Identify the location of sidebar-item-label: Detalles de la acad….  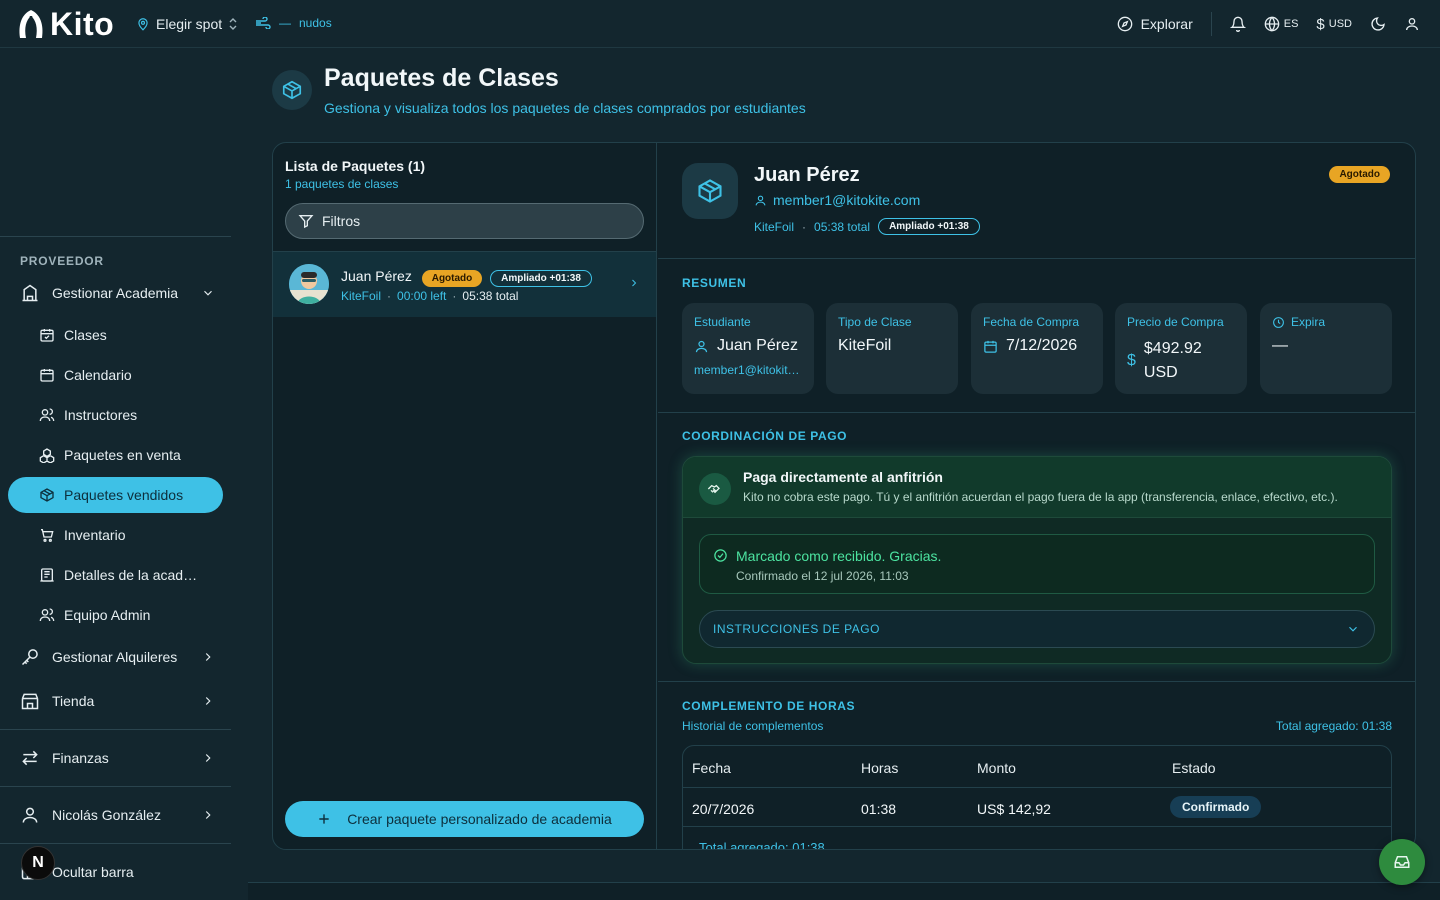
(131, 575).